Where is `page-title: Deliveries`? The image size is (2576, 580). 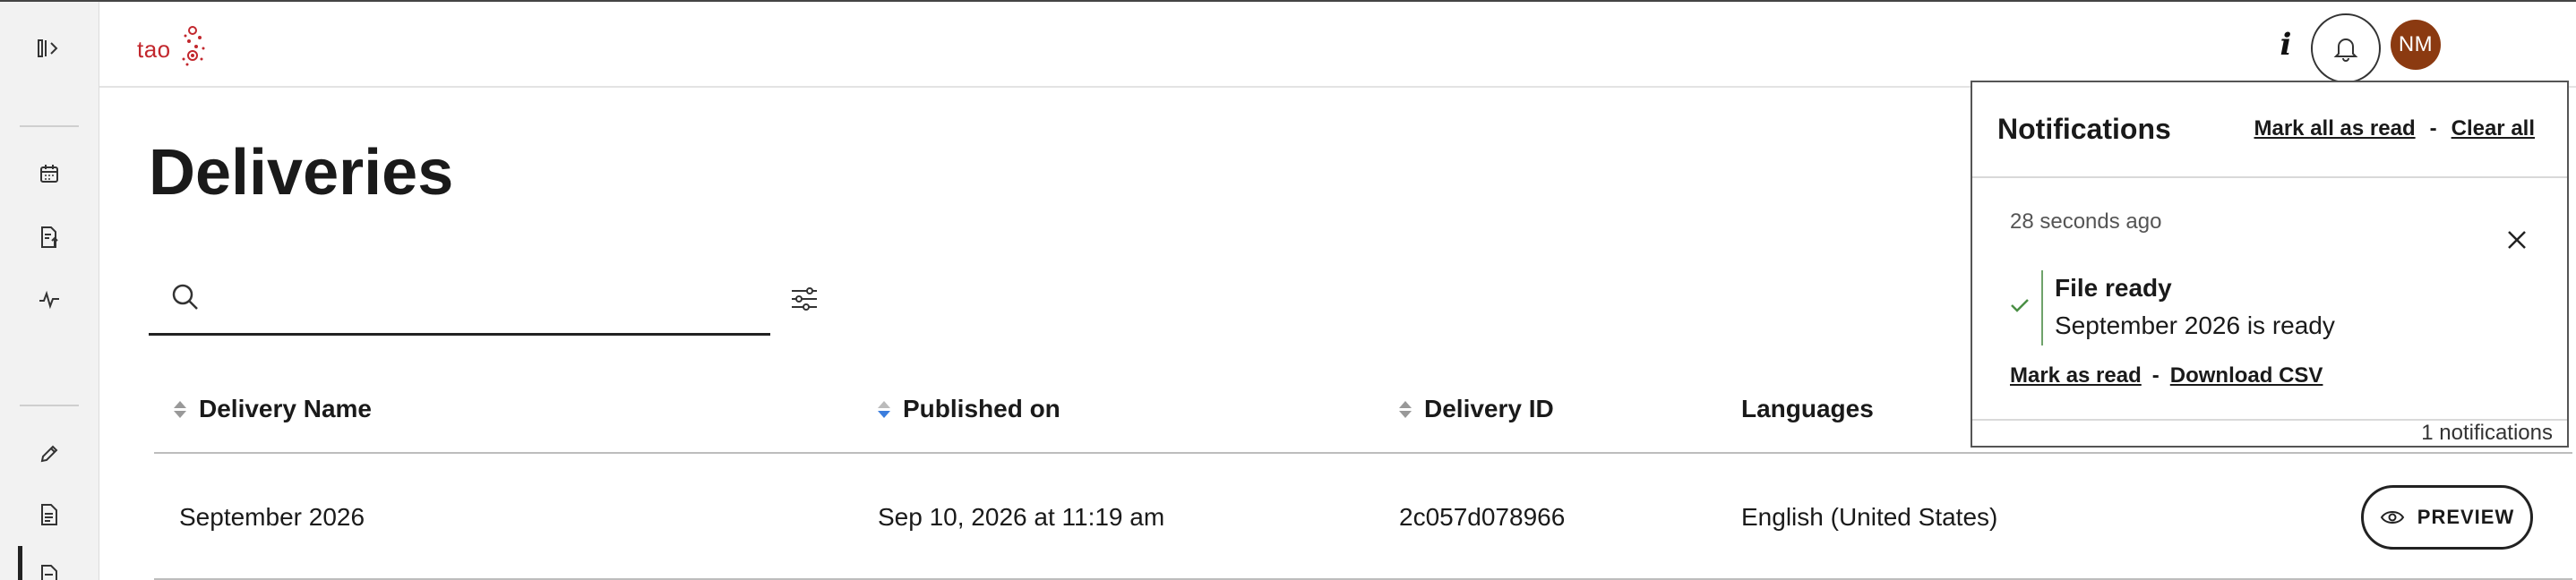 page-title: Deliveries is located at coordinates (301, 173).